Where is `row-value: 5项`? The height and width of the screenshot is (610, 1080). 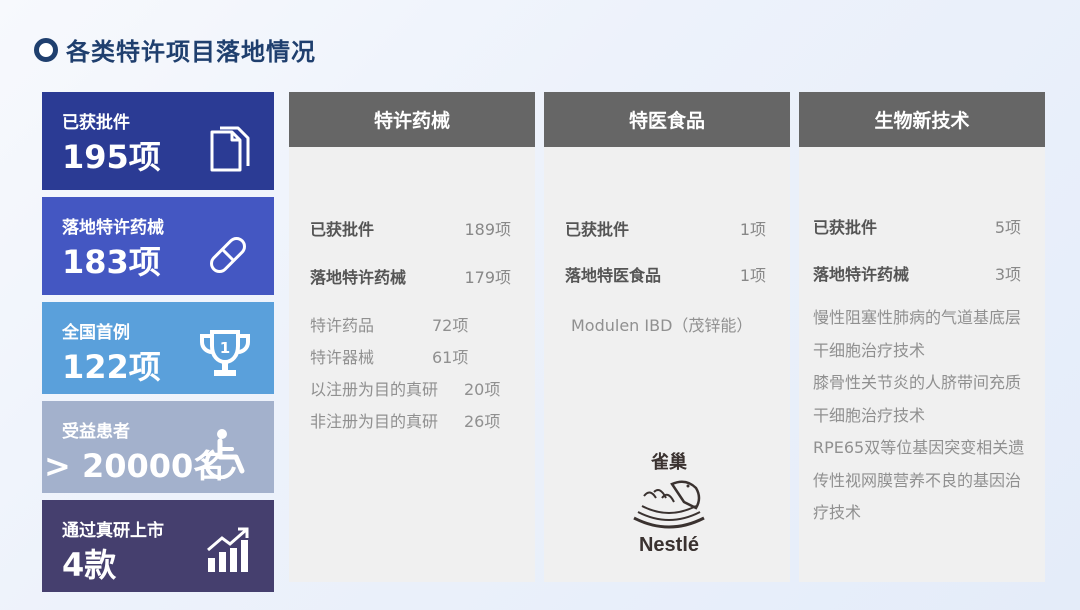 row-value: 5项 is located at coordinates (1007, 227).